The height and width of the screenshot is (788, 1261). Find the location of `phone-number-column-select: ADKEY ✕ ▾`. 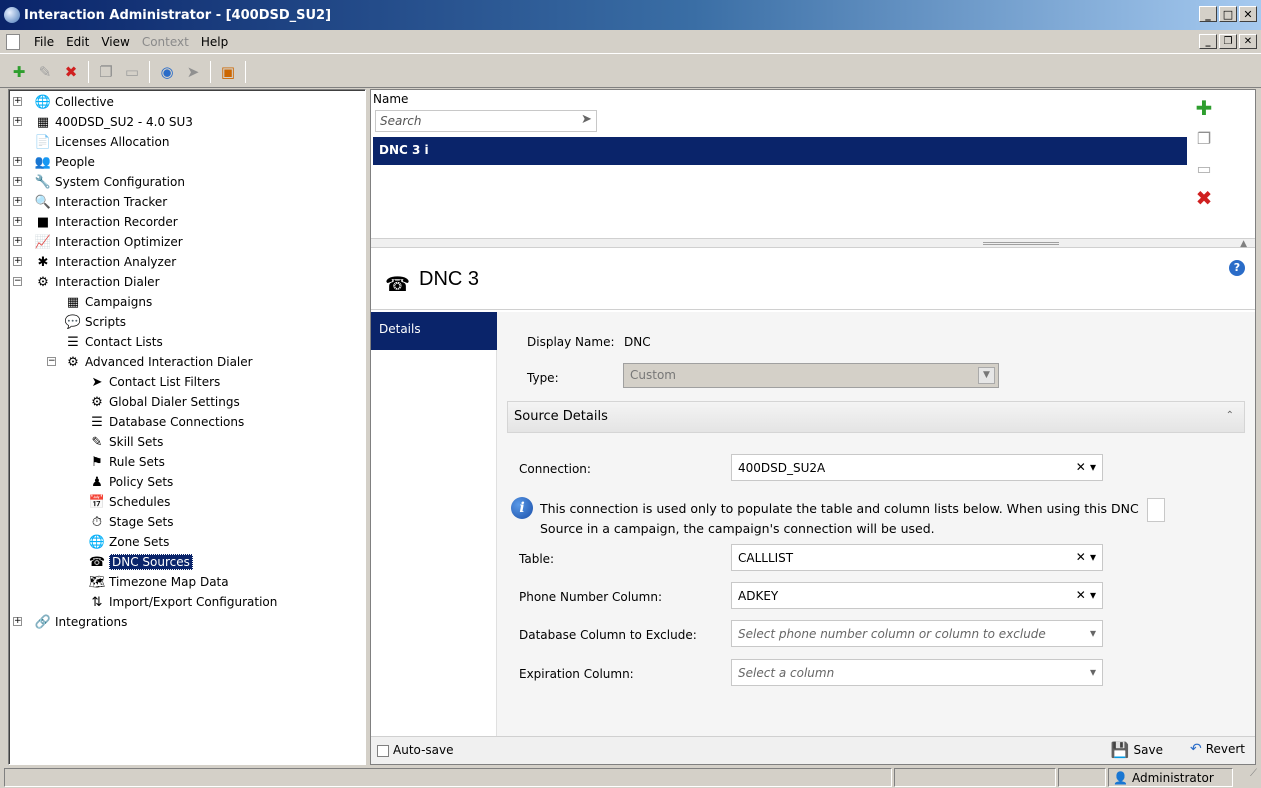

phone-number-column-select: ADKEY ✕ ▾ is located at coordinates (917, 595).